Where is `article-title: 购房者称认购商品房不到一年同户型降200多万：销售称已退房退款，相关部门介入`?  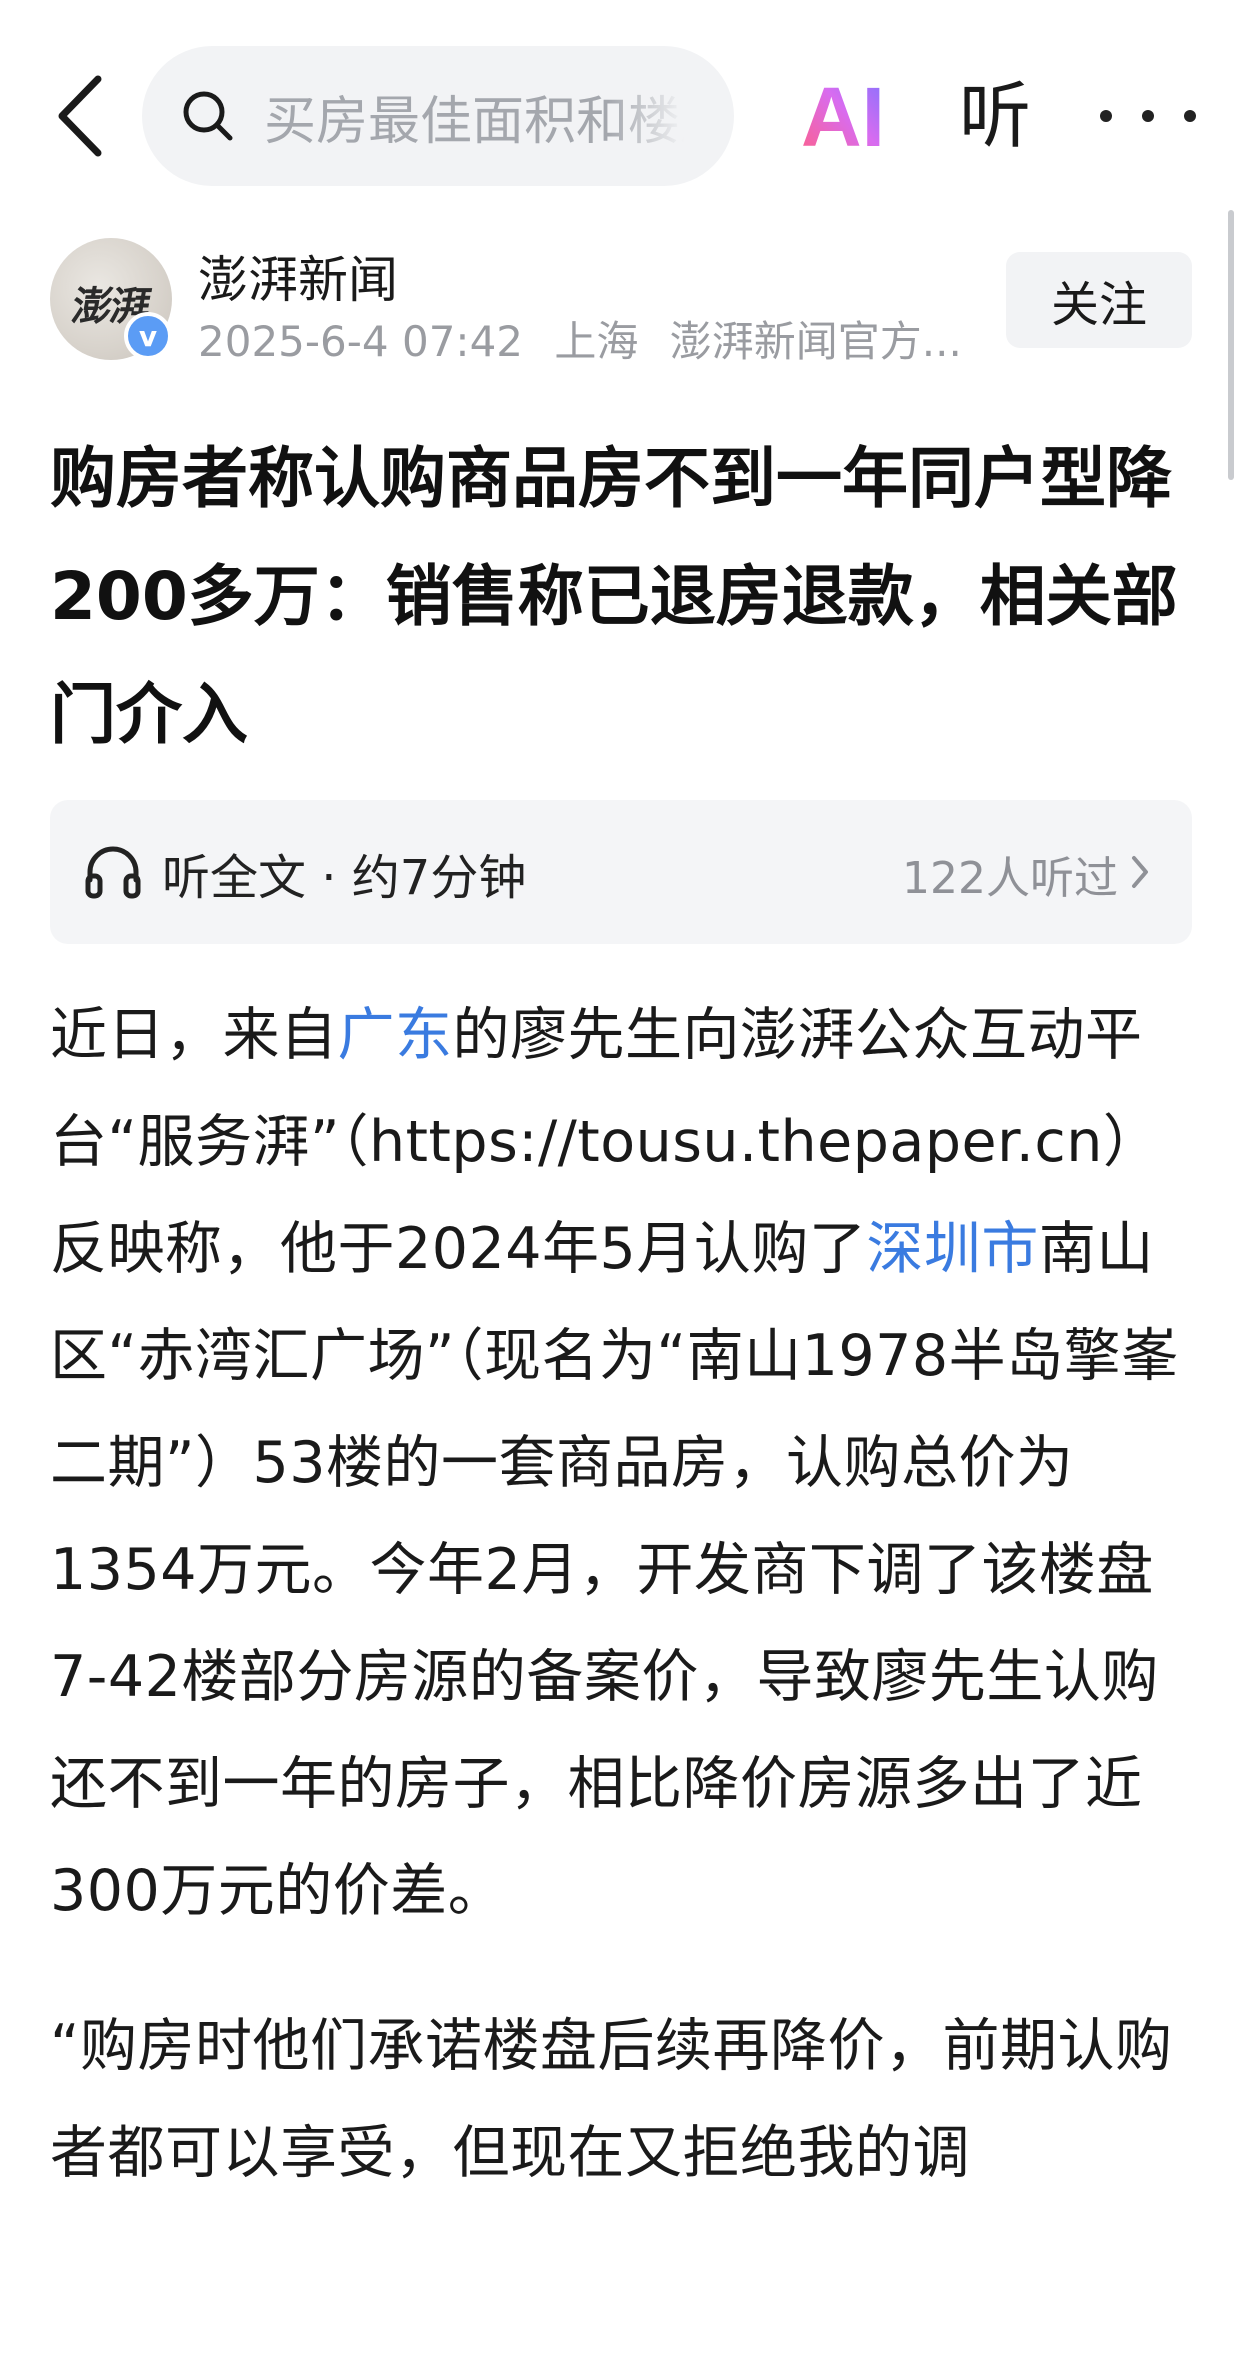 article-title: 购房者称认购商品房不到一年同户型降200多万：销售称已退房退款，相关部门介入 is located at coordinates (614, 596).